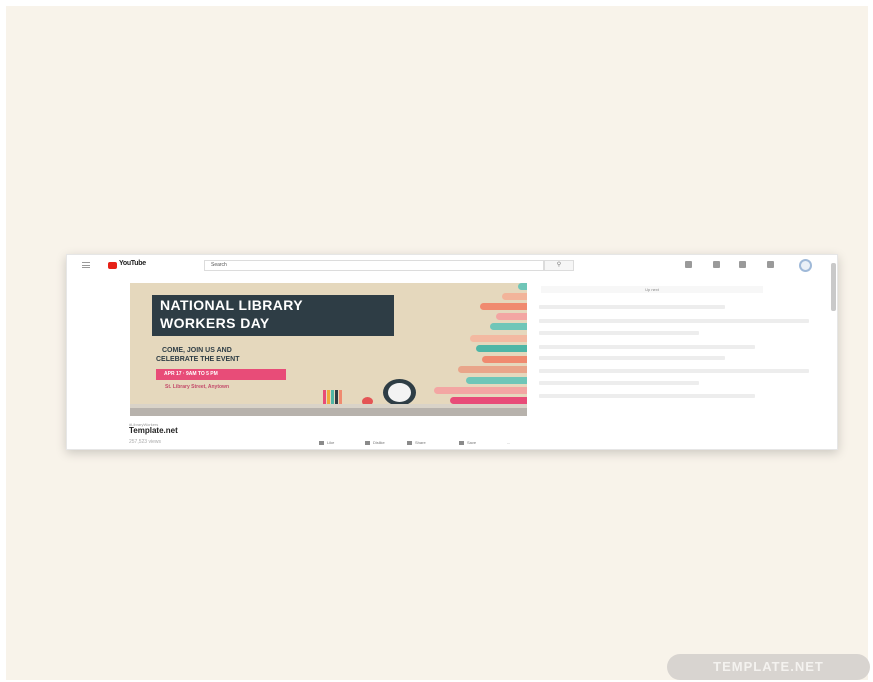 This screenshot has height=682, width=873. I want to click on share-label: Share, so click(420, 442).